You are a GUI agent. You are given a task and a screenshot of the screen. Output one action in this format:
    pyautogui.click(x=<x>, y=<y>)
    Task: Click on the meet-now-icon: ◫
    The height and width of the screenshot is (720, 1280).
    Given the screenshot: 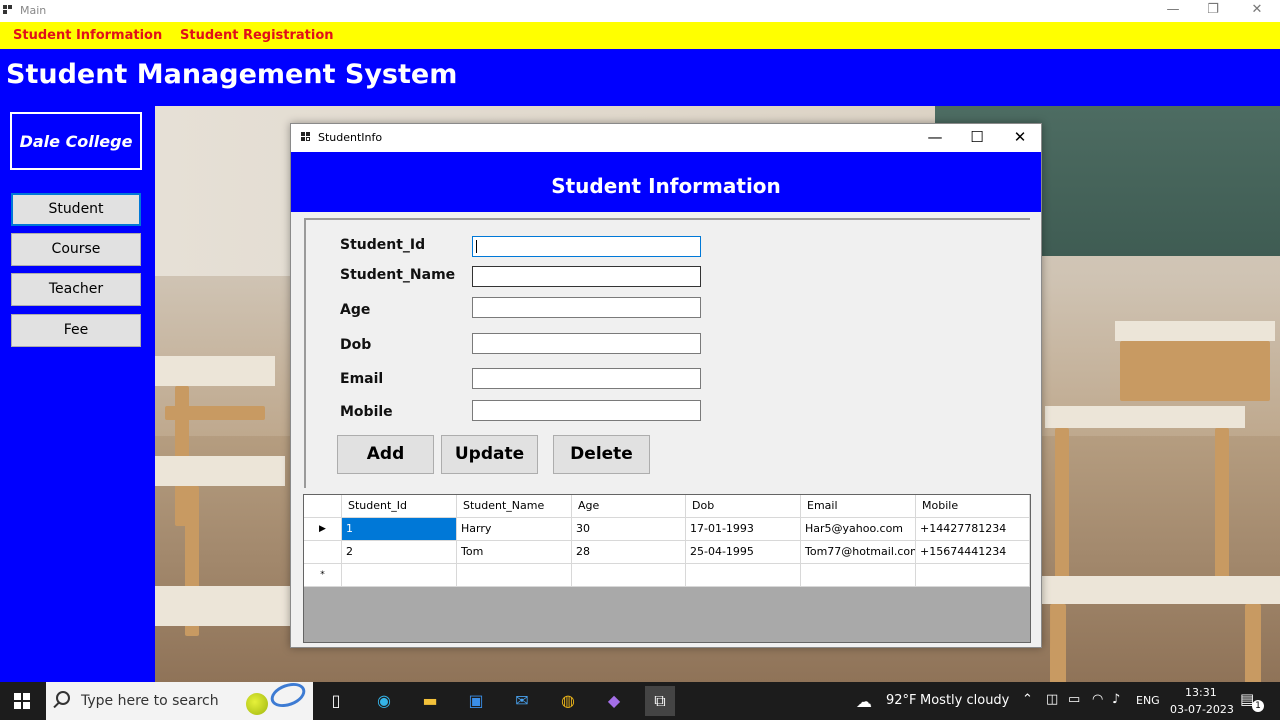 What is the action you would take?
    pyautogui.click(x=1052, y=699)
    